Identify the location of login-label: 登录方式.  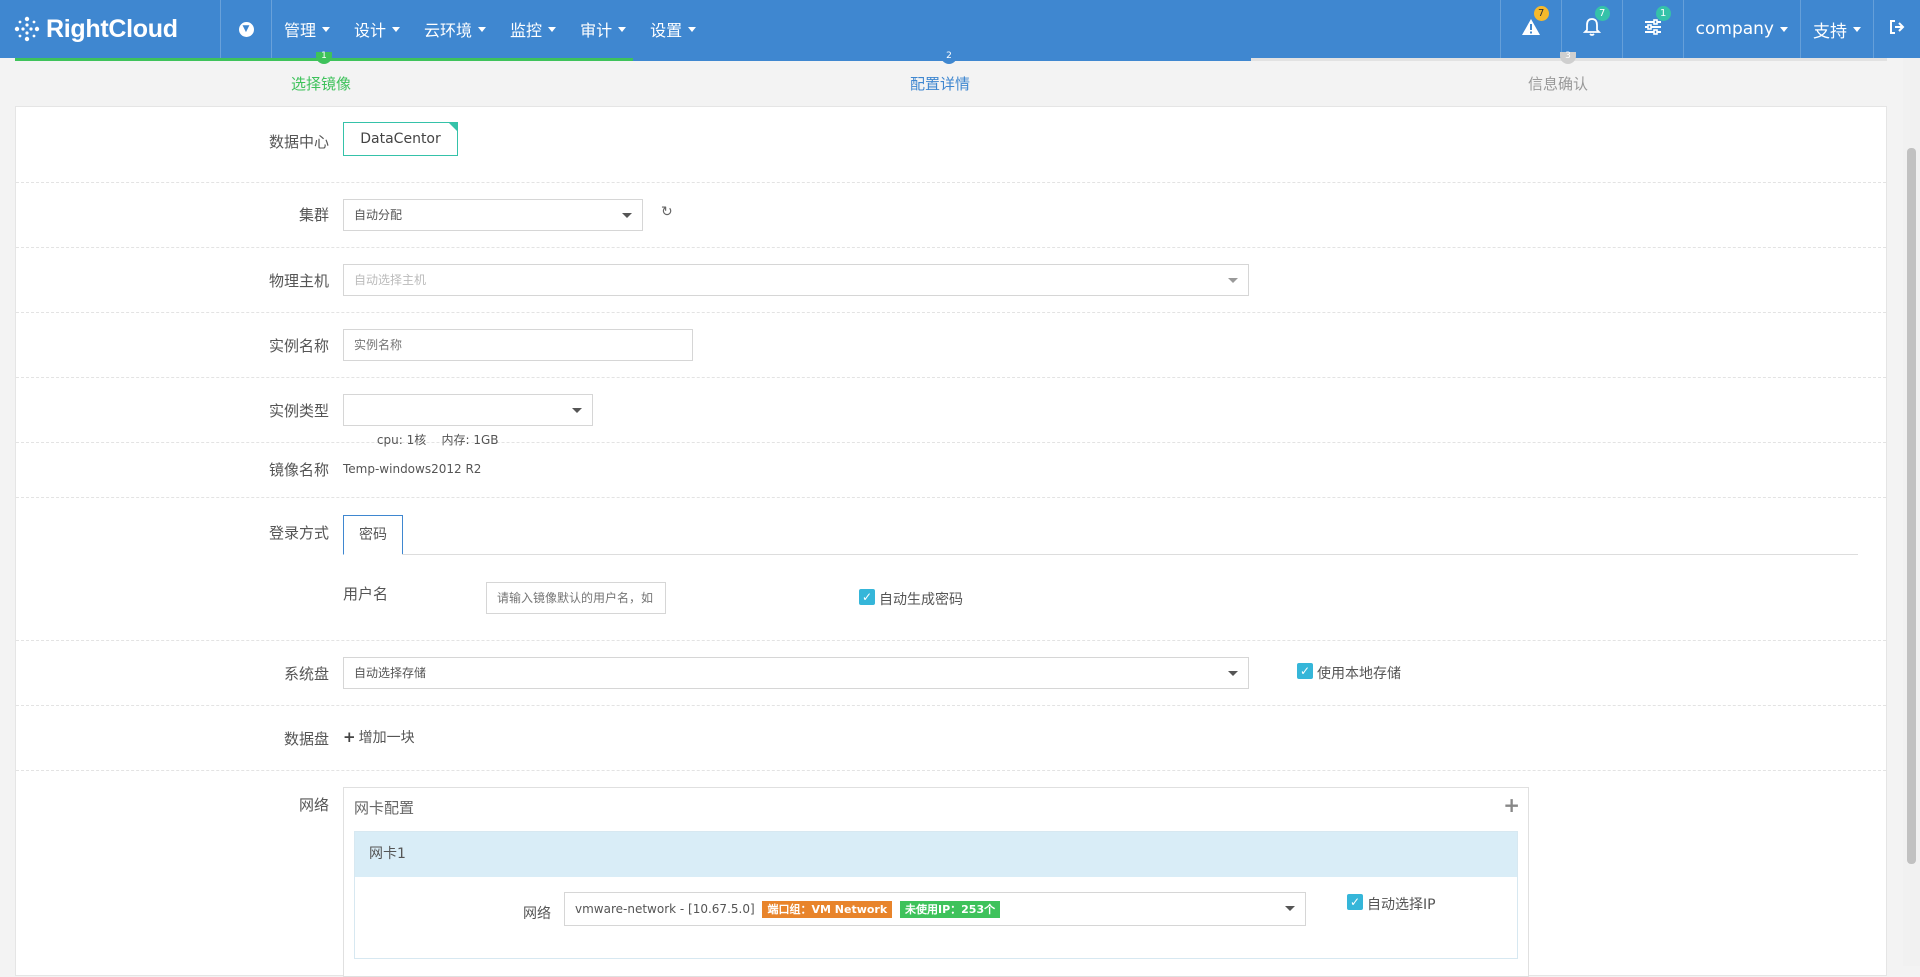
(298, 533).